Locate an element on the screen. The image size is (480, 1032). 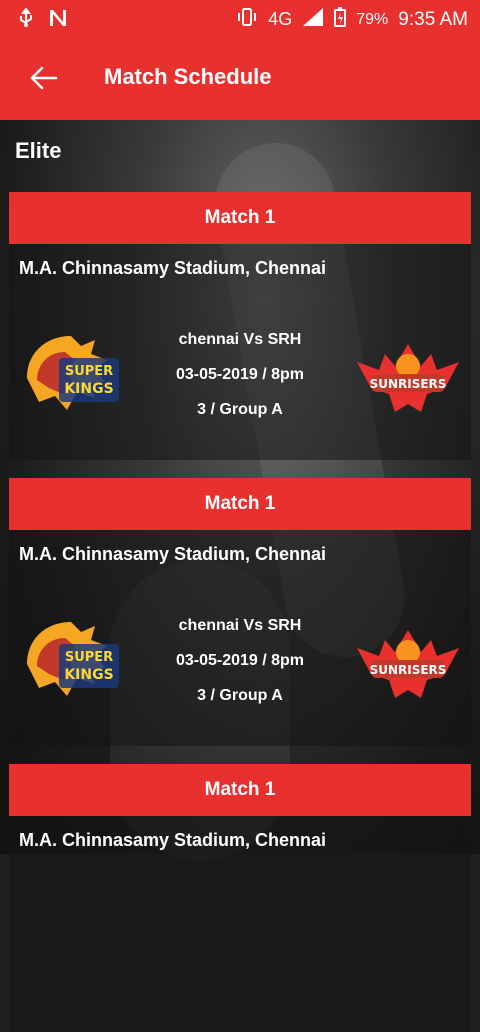
vibrate-icon is located at coordinates (247, 19).